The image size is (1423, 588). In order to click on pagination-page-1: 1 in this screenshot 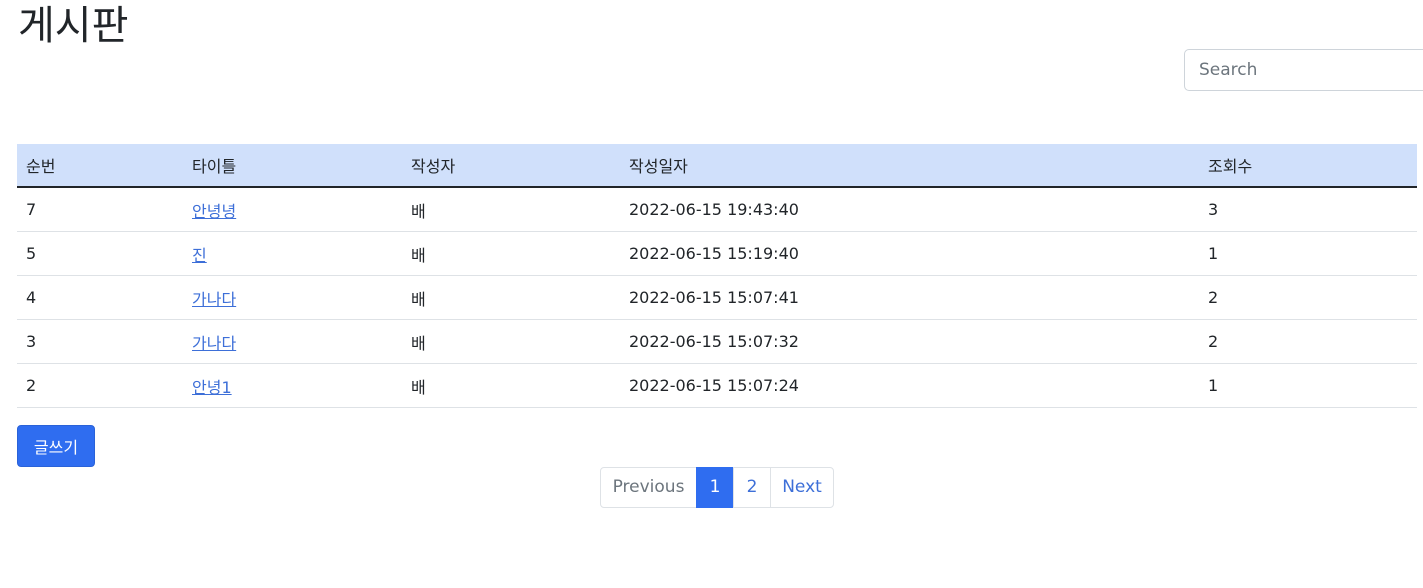, I will do `click(715, 487)`.